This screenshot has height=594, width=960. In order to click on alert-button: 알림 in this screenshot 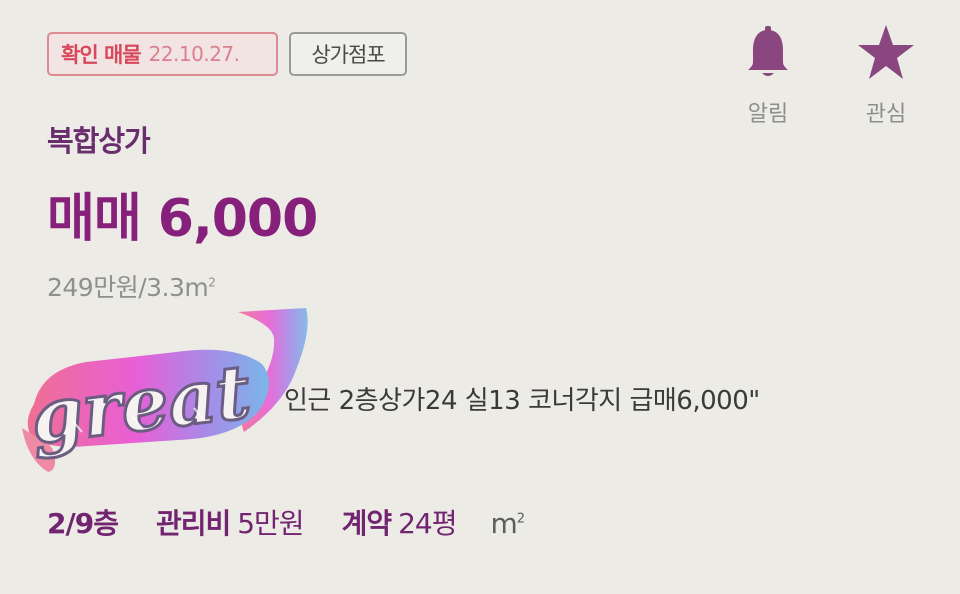, I will do `click(768, 76)`.